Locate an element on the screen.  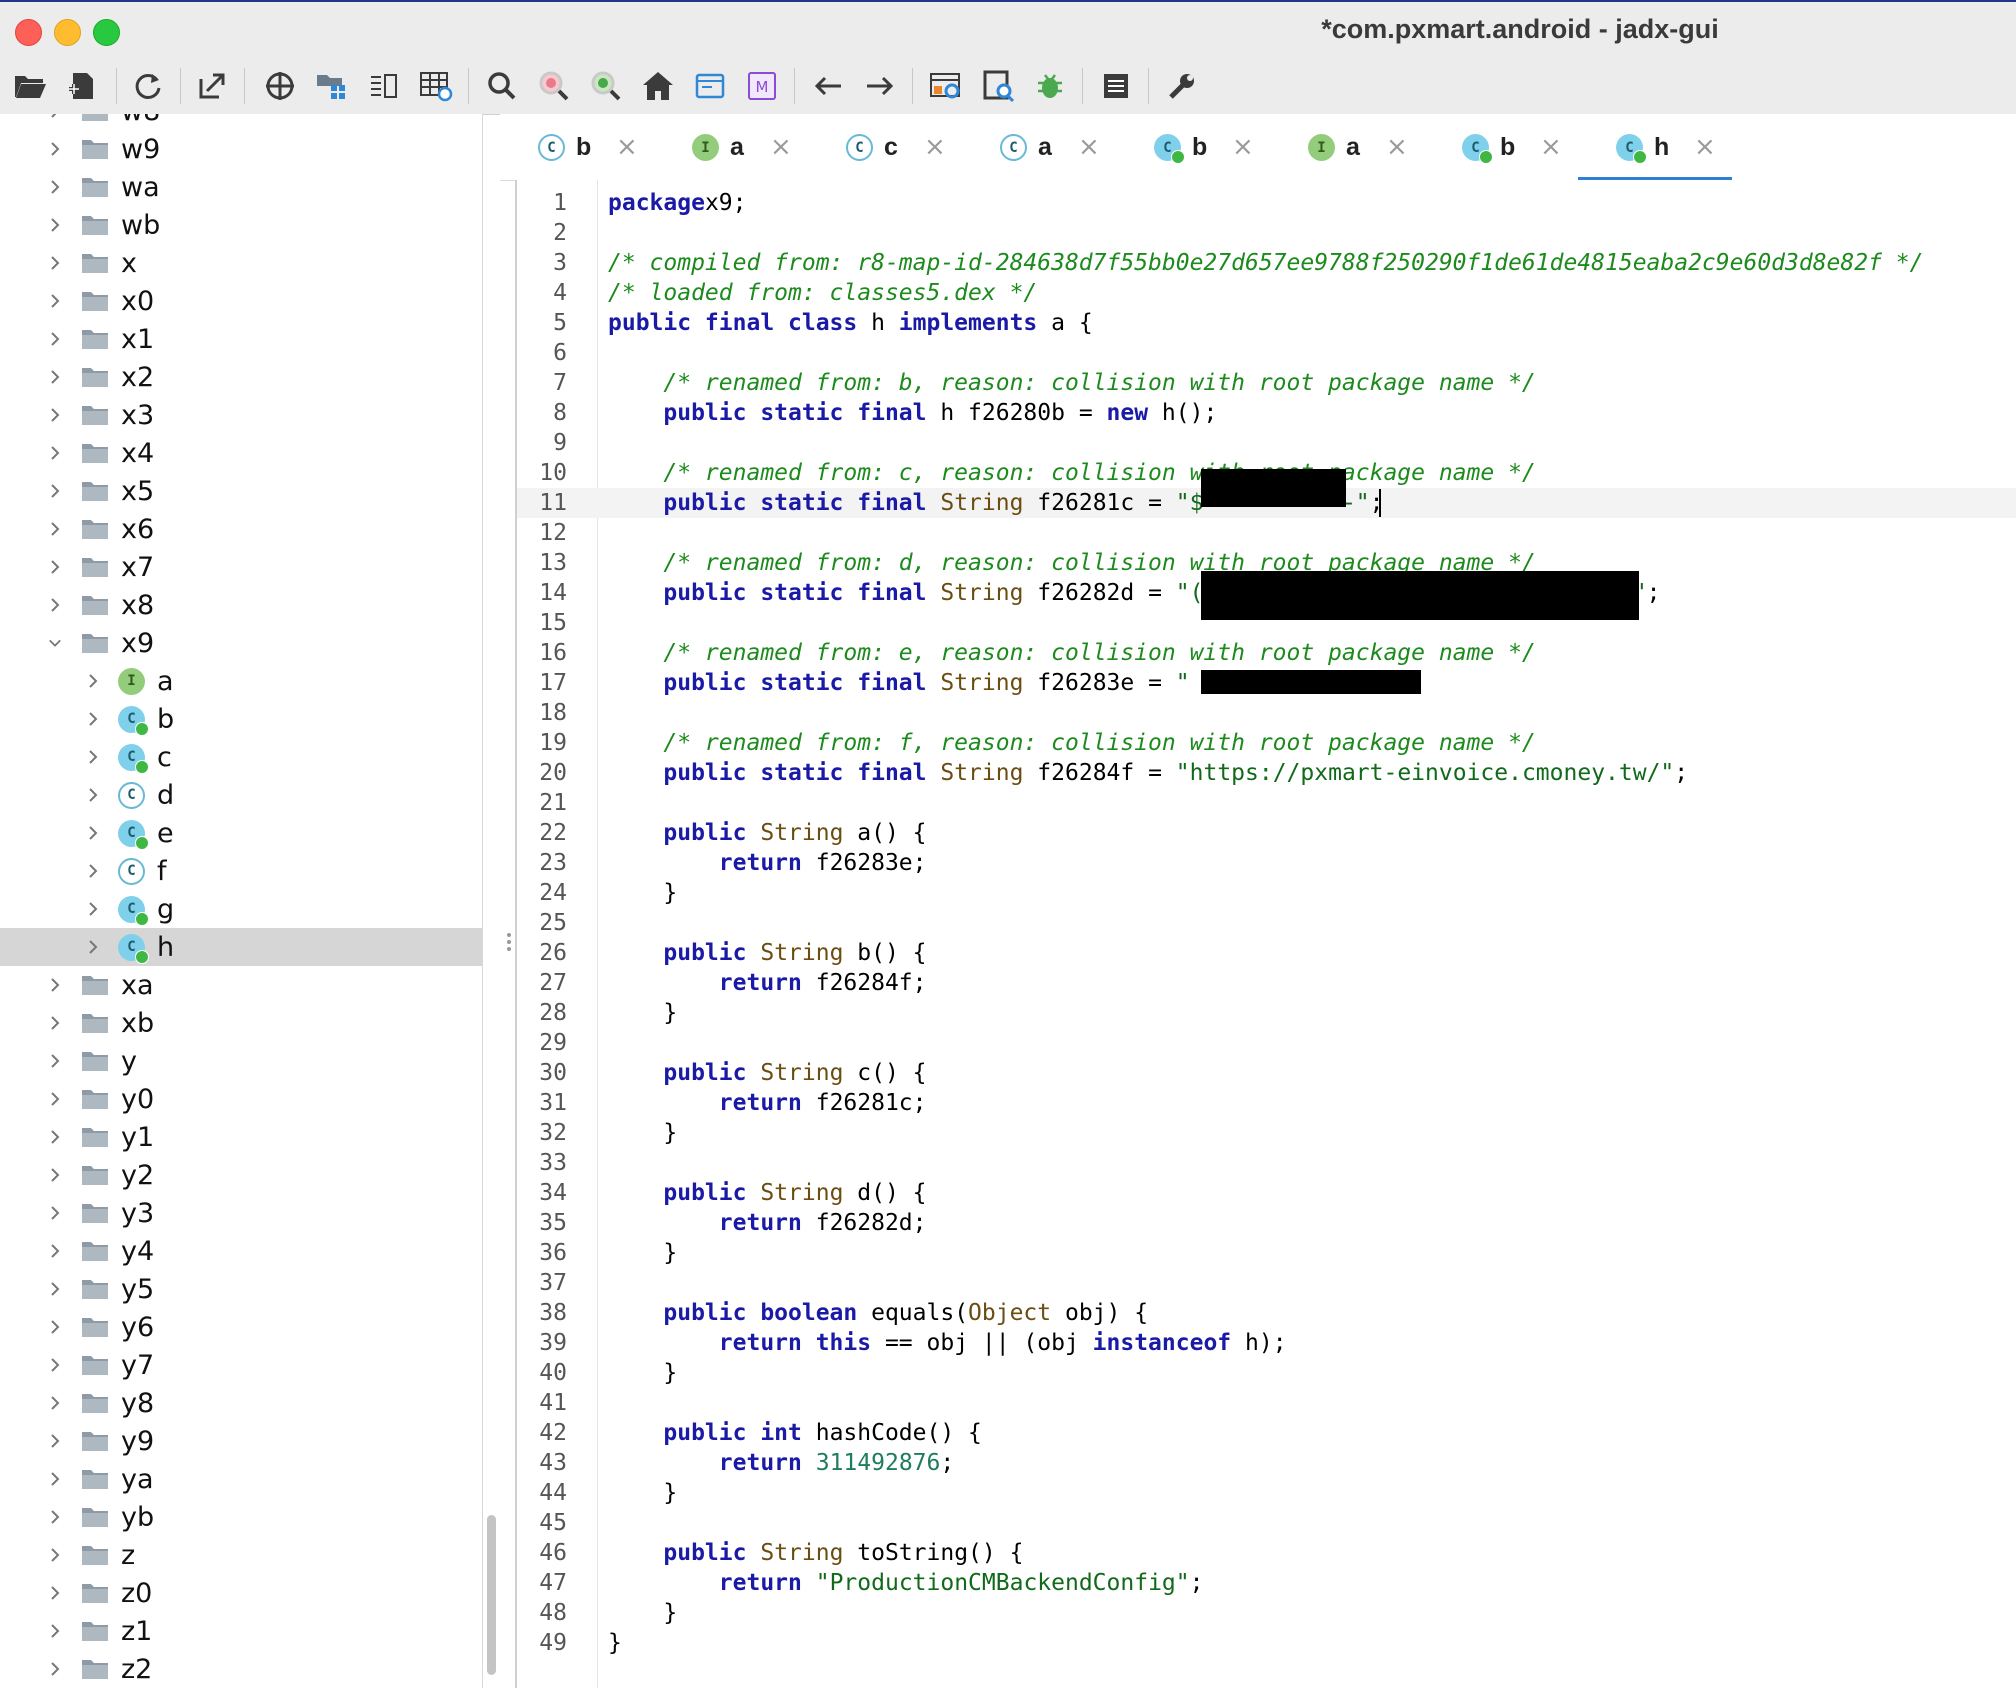
smali-icon: M is located at coordinates (762, 86).